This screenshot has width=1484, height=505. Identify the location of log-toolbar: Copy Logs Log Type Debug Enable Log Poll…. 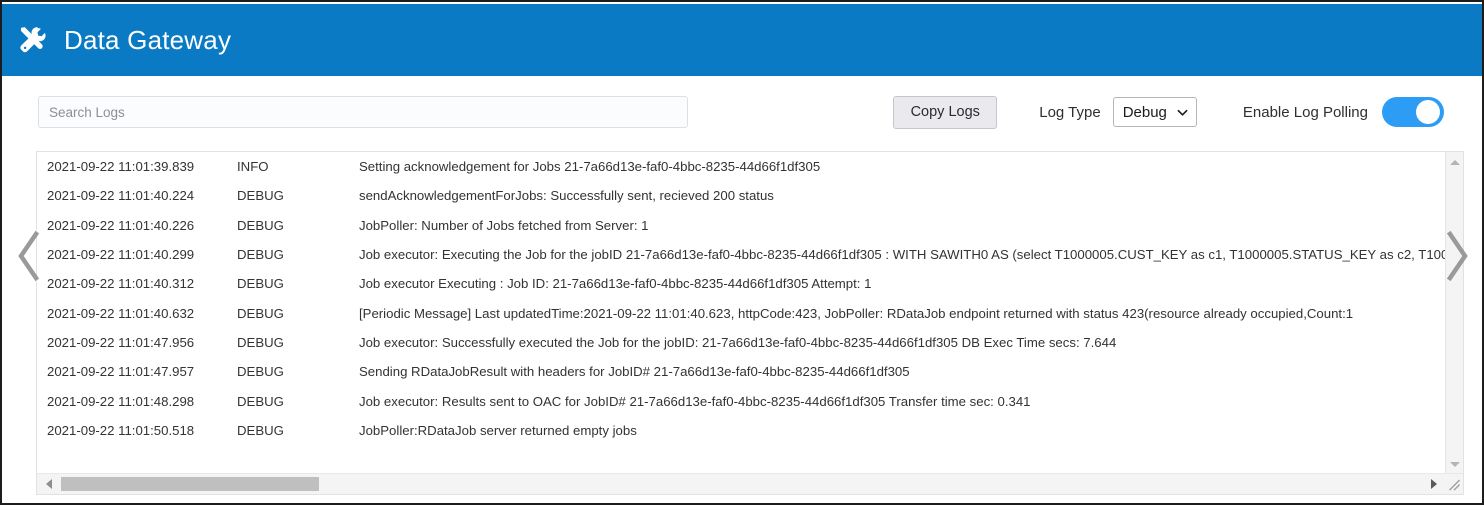
(742, 112).